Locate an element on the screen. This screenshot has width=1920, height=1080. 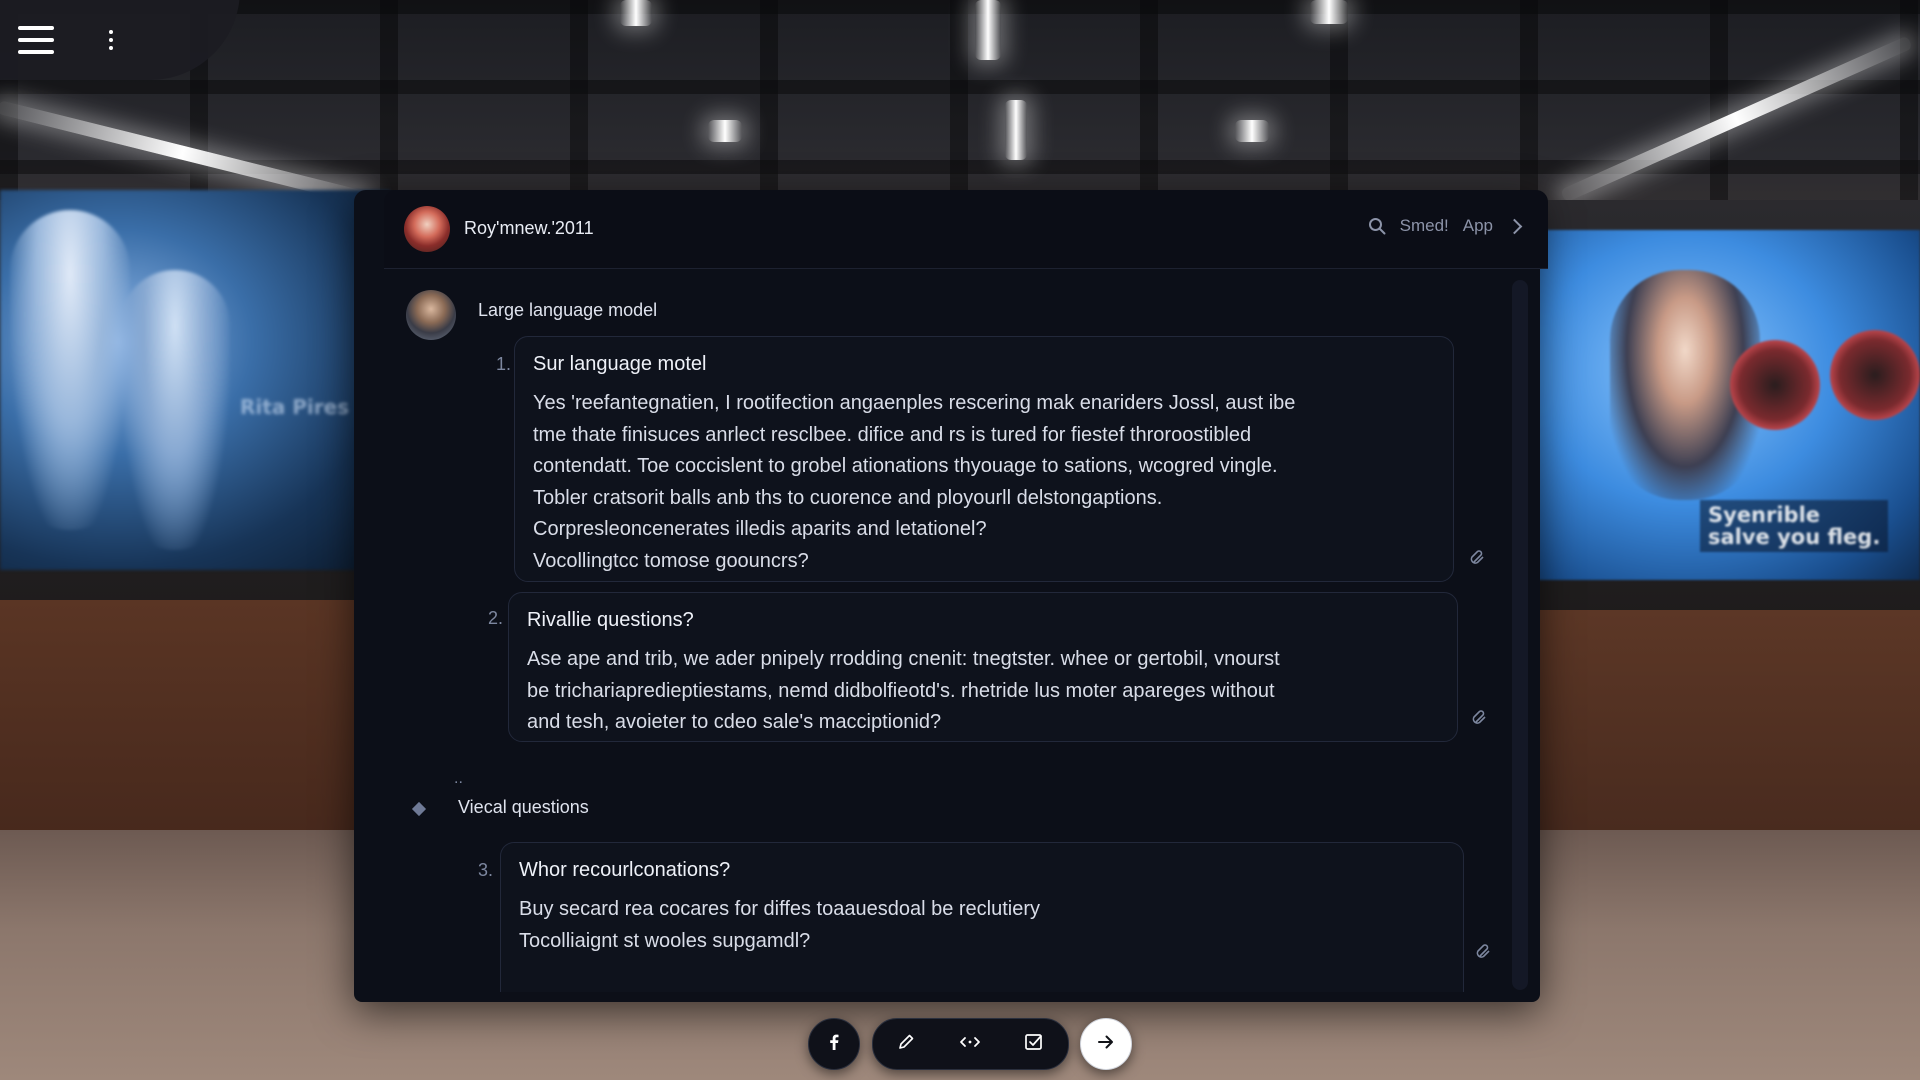
scrollbar is located at coordinates (1520, 635).